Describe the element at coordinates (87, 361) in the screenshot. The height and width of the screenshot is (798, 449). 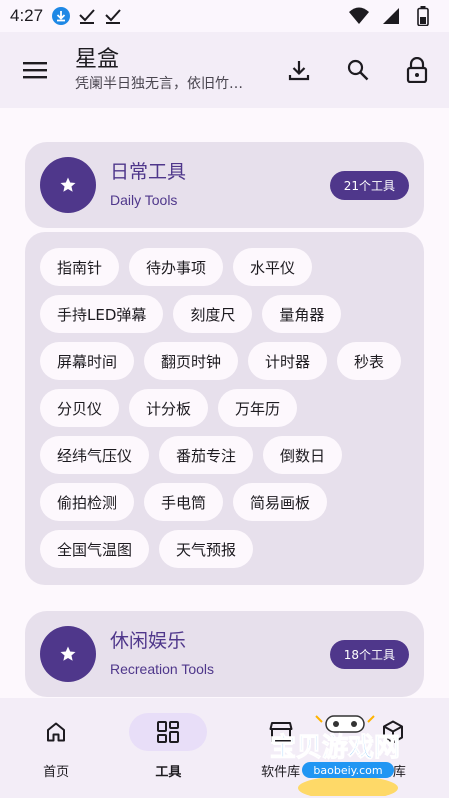
I see `tool-chip-screen-time: 屏幕时间` at that location.